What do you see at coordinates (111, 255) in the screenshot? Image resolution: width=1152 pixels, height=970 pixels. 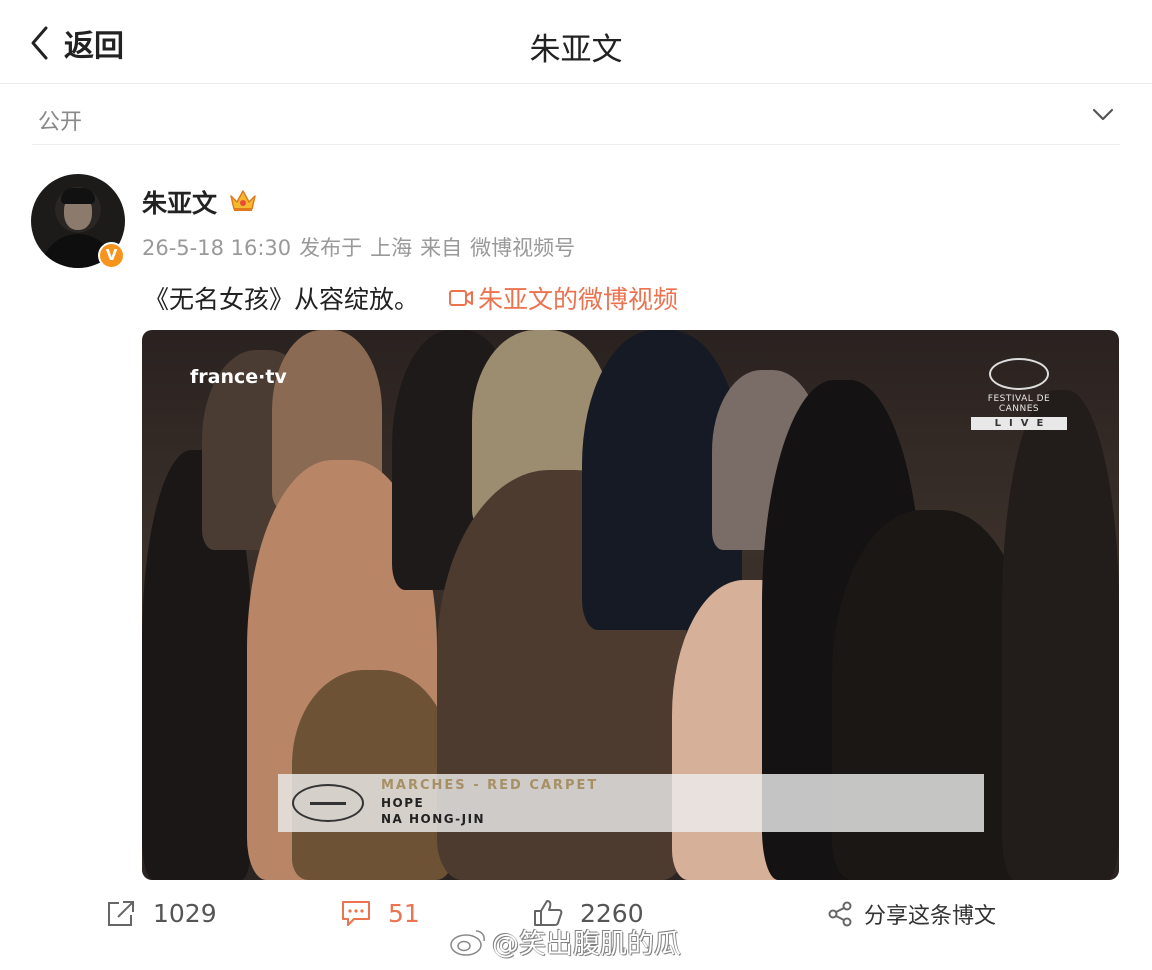 I see `verified-badge: V` at bounding box center [111, 255].